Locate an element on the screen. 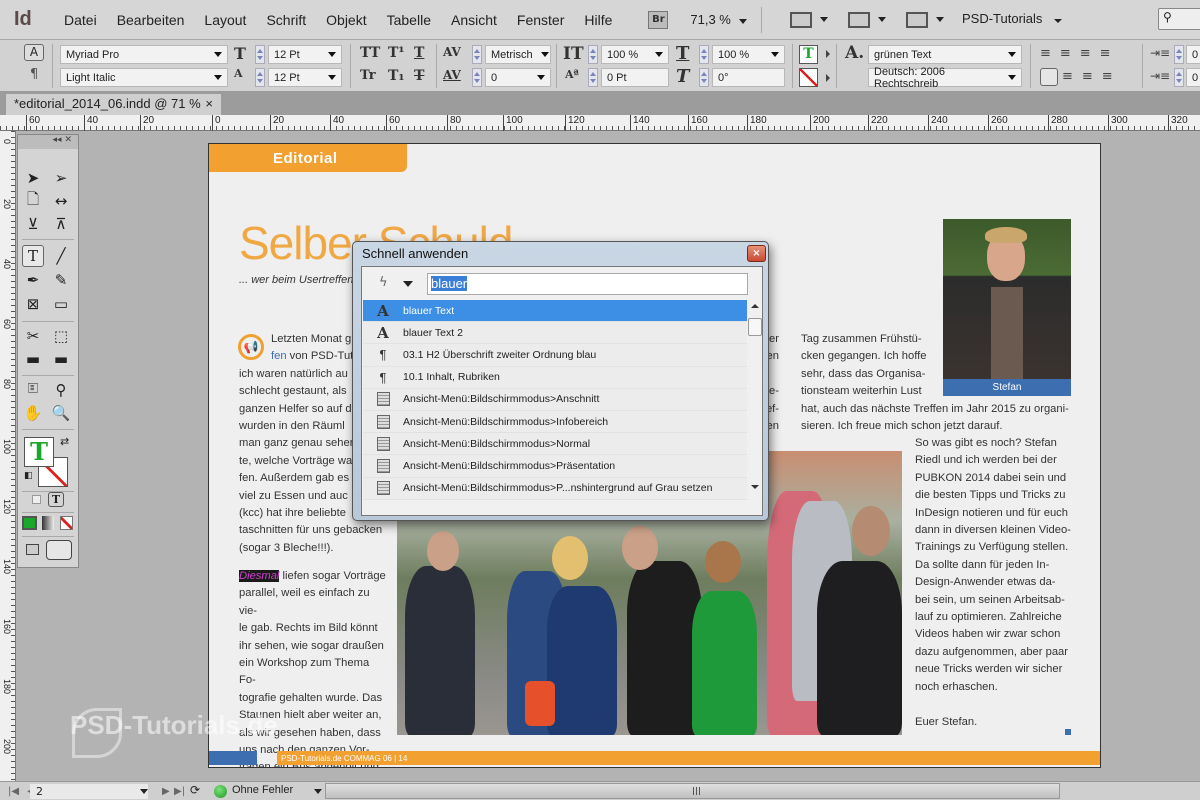 The width and height of the screenshot is (1200, 800). menu-datei: Datei is located at coordinates (80, 20).